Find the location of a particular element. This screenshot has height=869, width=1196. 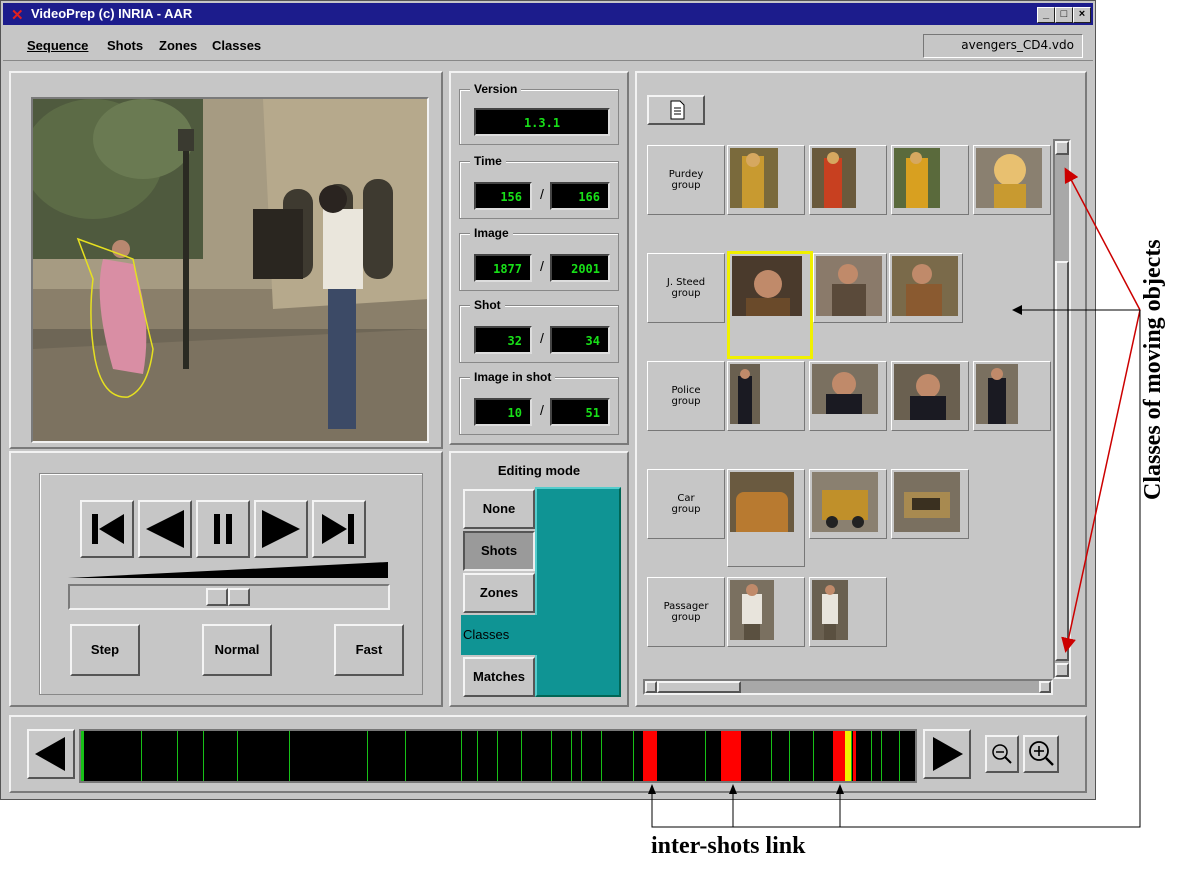

classes-annotation: Classes of moving objects is located at coordinates (1153, 369).